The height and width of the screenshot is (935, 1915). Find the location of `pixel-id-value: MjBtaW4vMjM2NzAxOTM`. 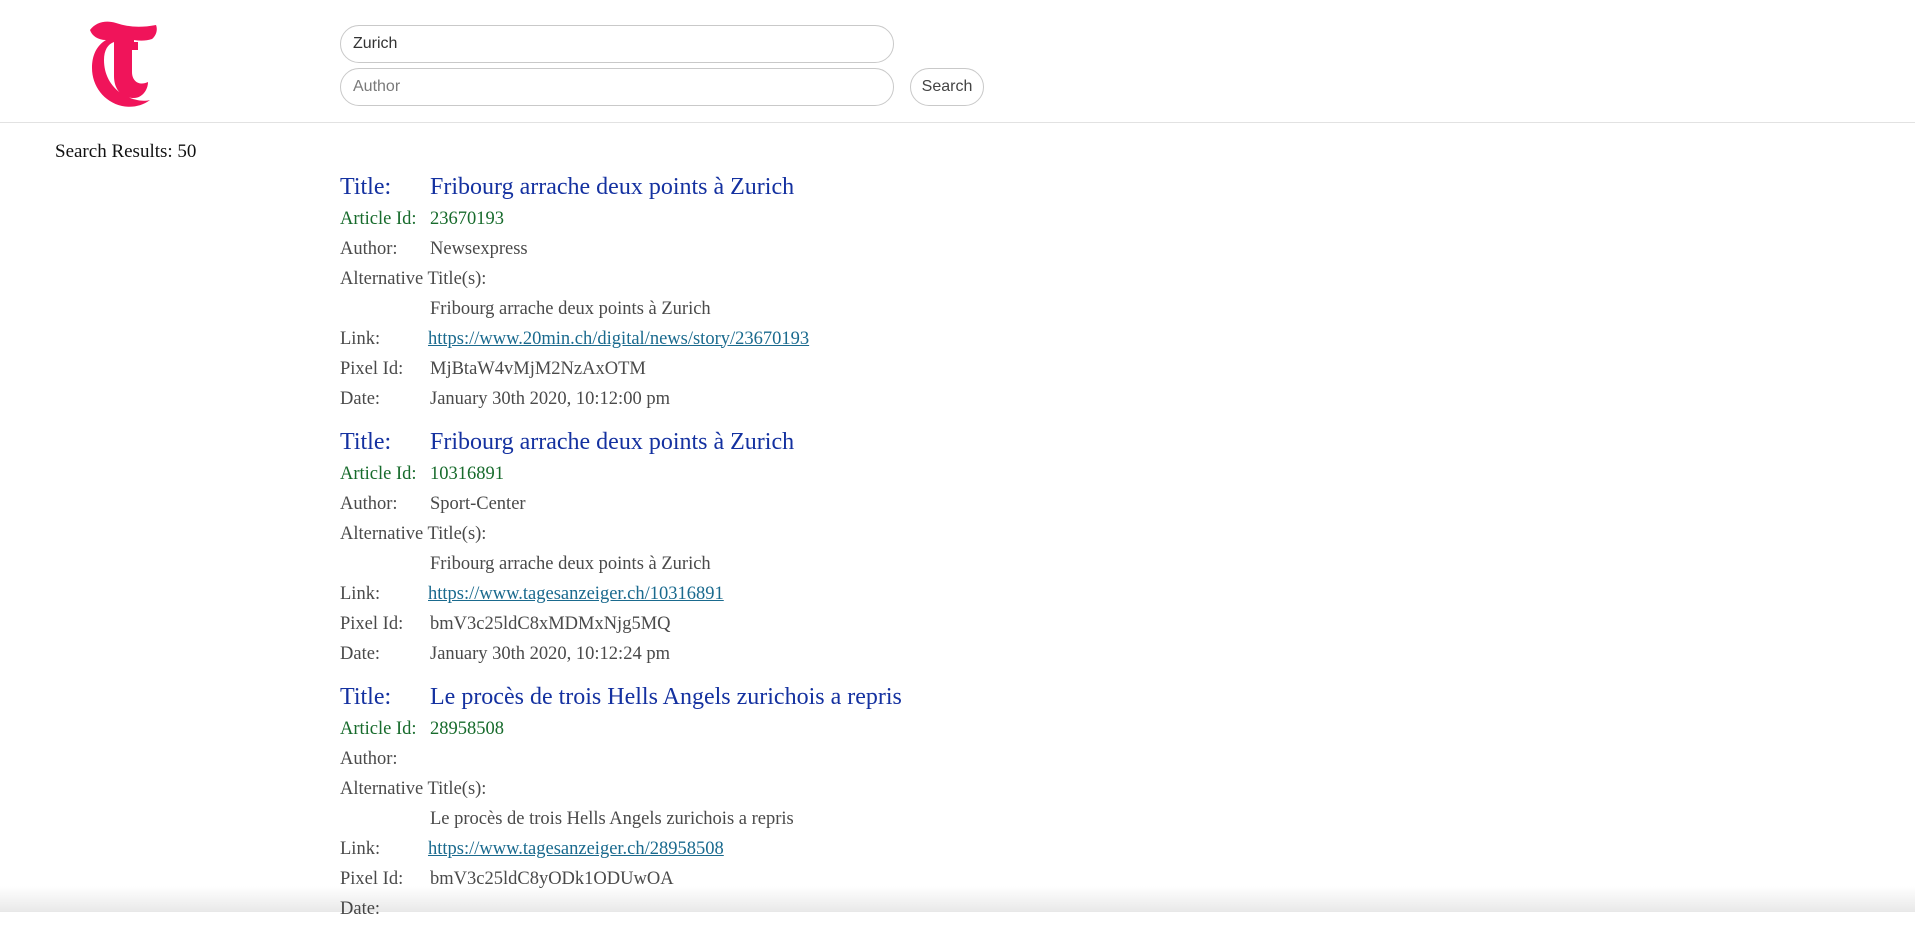

pixel-id-value: MjBtaW4vMjM2NzAxOTM is located at coordinates (538, 368).